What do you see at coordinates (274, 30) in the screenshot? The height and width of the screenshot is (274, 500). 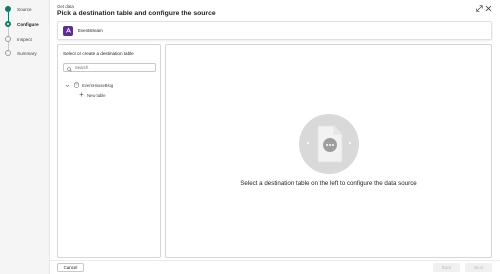 I see `source-card: Eventstream` at bounding box center [274, 30].